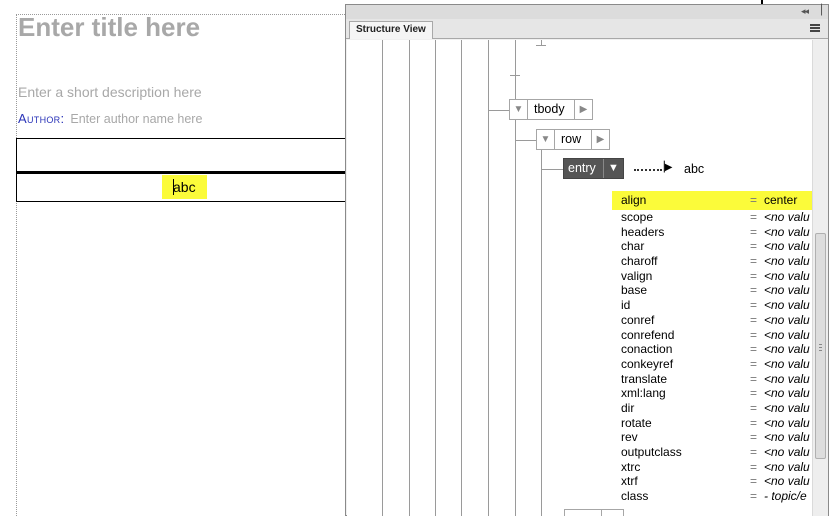  Describe the element at coordinates (712, 481) in the screenshot. I see `attribute-row-xtrf: xtrf = <no valu` at that location.